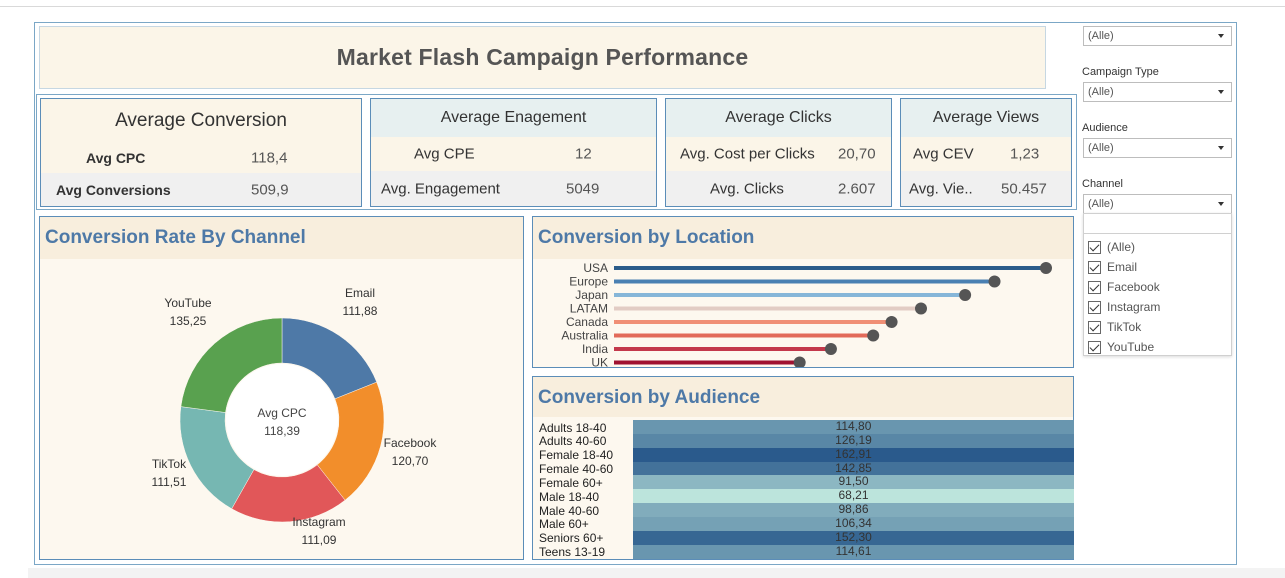 The image size is (1285, 578). I want to click on panel-title: Conversion by Audience, so click(649, 397).